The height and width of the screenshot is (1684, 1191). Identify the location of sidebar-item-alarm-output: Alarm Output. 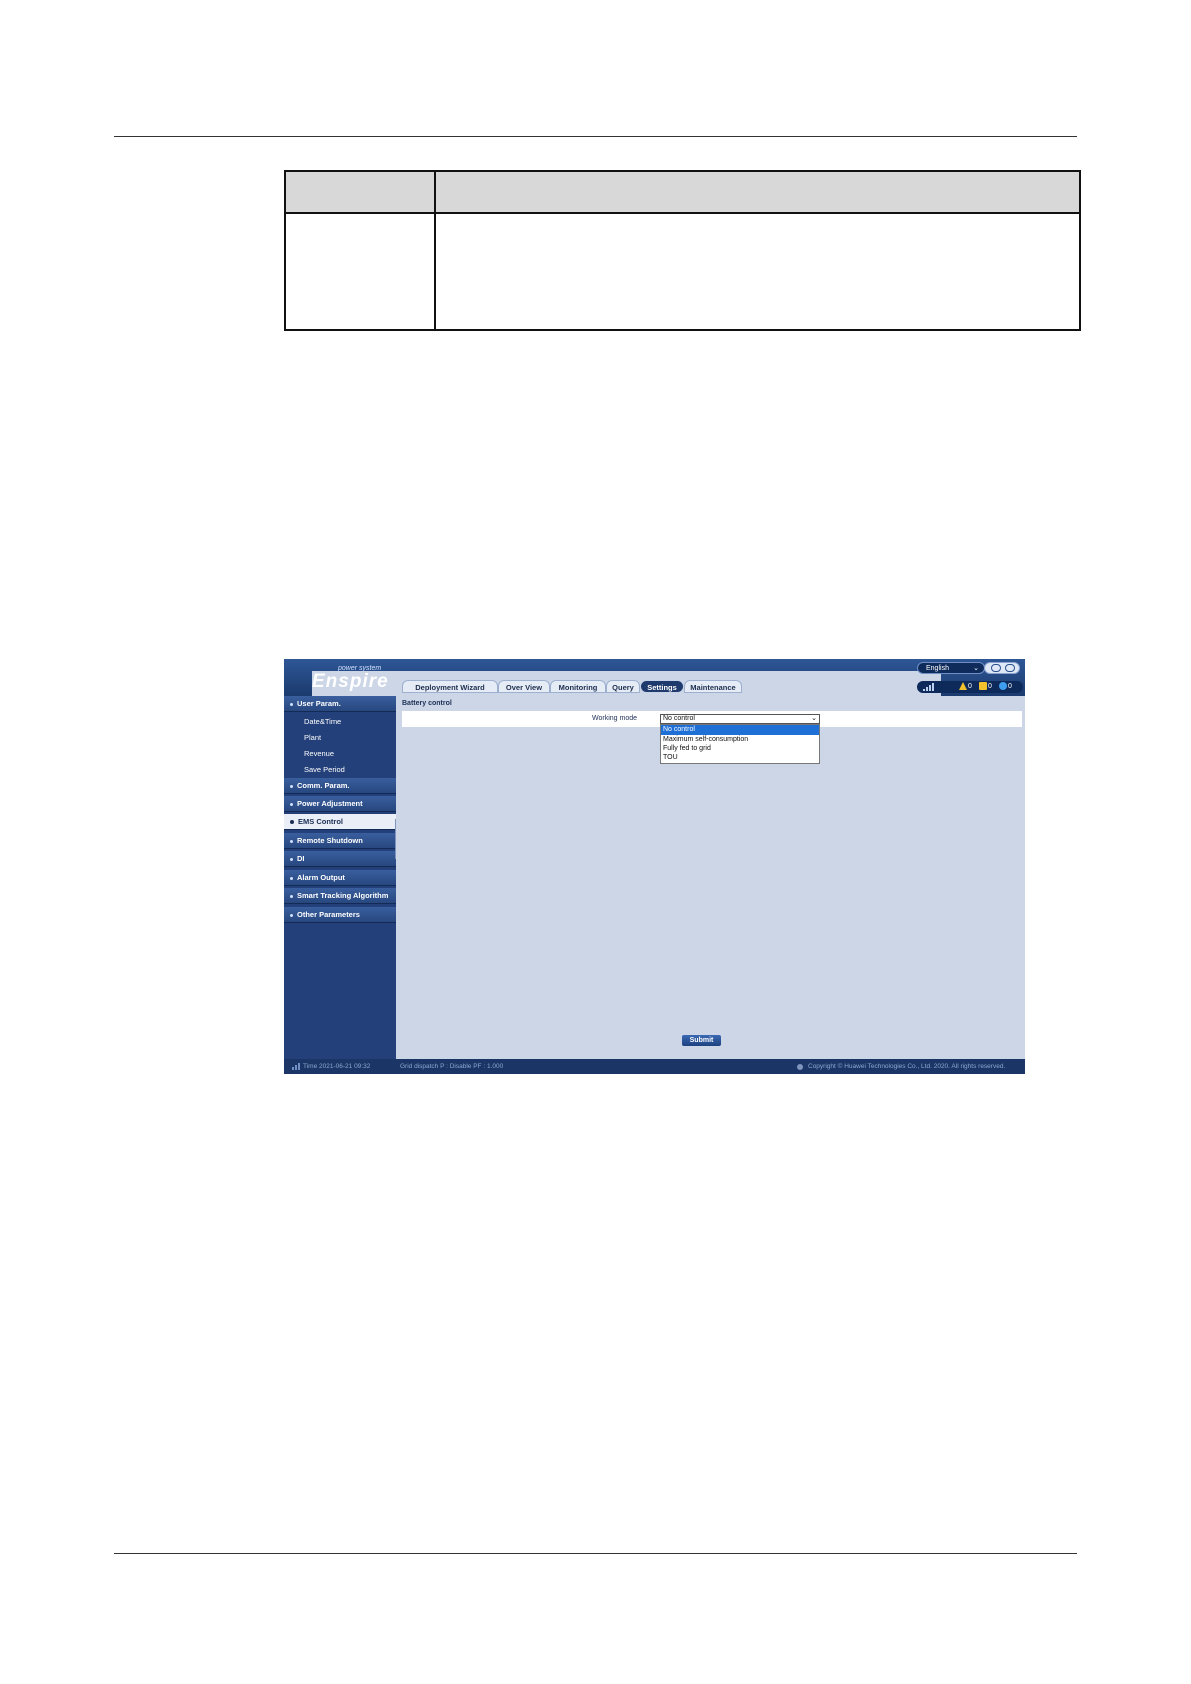
(340, 878).